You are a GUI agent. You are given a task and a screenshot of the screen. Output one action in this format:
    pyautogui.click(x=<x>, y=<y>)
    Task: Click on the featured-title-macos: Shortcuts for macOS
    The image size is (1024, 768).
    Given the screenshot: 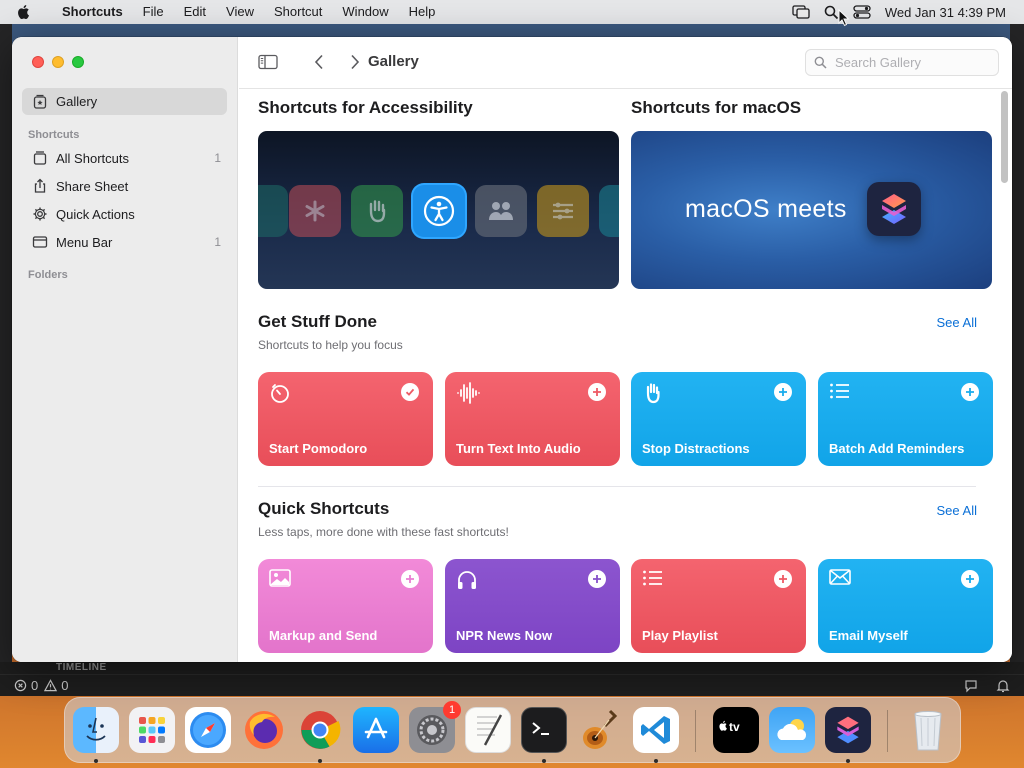 What is the action you would take?
    pyautogui.click(x=716, y=107)
    